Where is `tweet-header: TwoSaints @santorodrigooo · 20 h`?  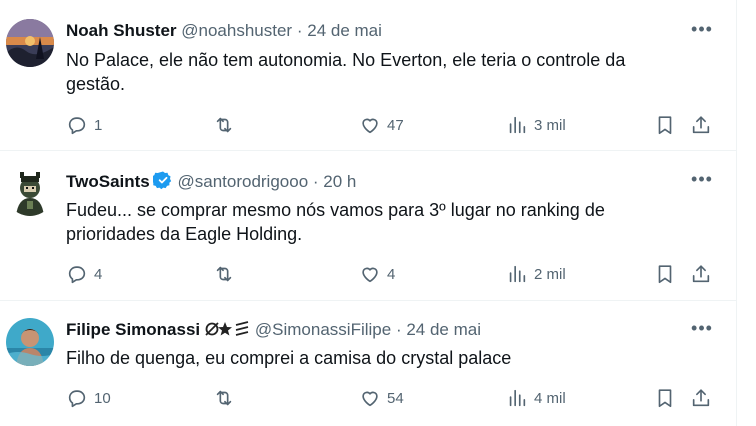 tweet-header: TwoSaints @santorodrigooo · 20 h is located at coordinates (211, 183).